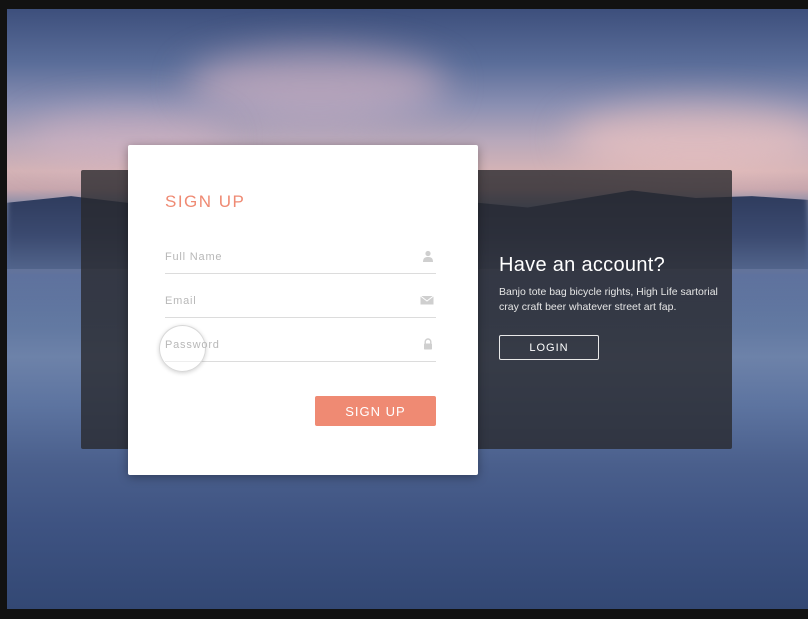  Describe the element at coordinates (428, 344) in the screenshot. I see `lock-icon` at that location.